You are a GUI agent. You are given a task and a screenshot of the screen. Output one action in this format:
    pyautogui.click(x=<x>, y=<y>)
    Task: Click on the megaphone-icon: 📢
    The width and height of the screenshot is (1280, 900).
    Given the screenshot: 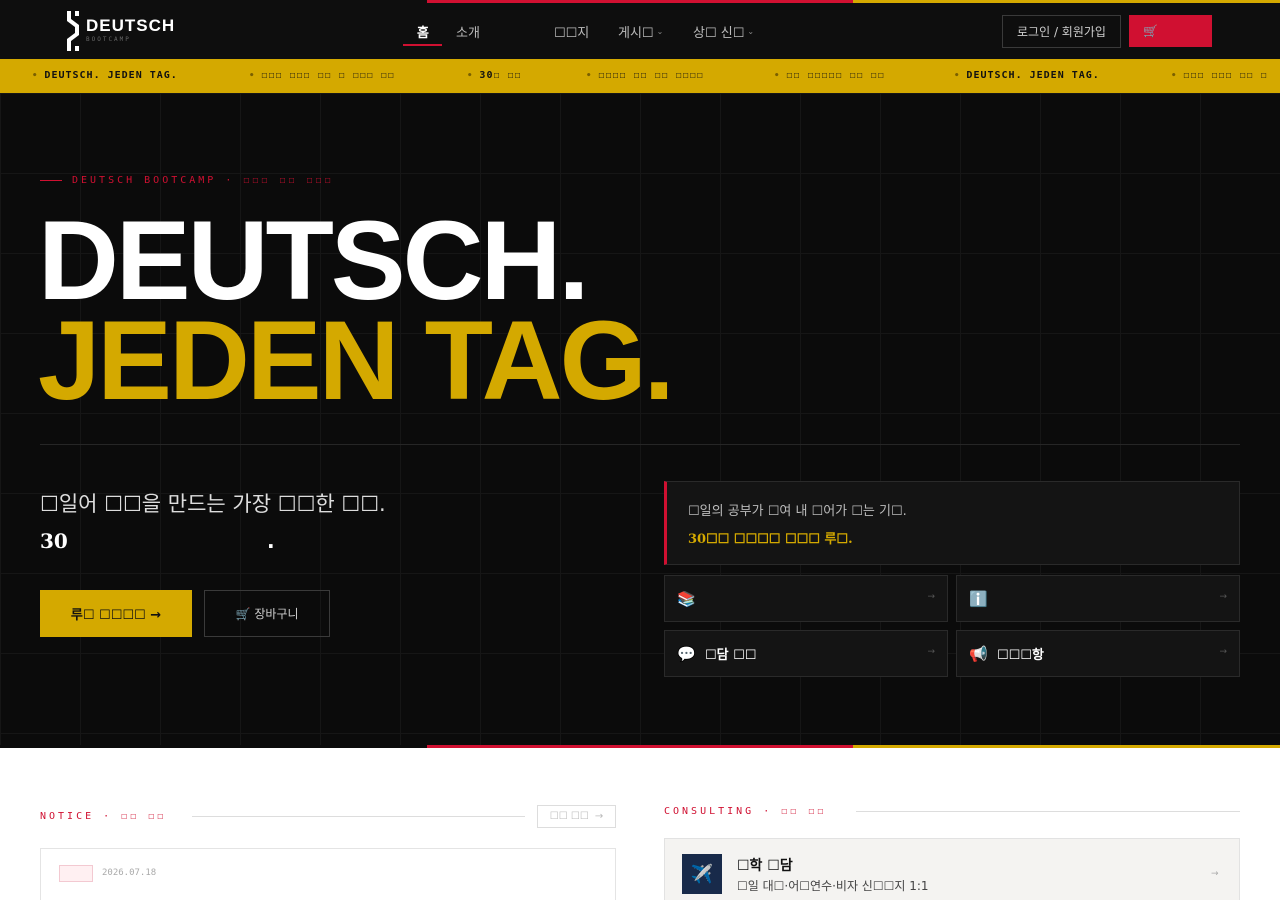 What is the action you would take?
    pyautogui.click(x=978, y=653)
    